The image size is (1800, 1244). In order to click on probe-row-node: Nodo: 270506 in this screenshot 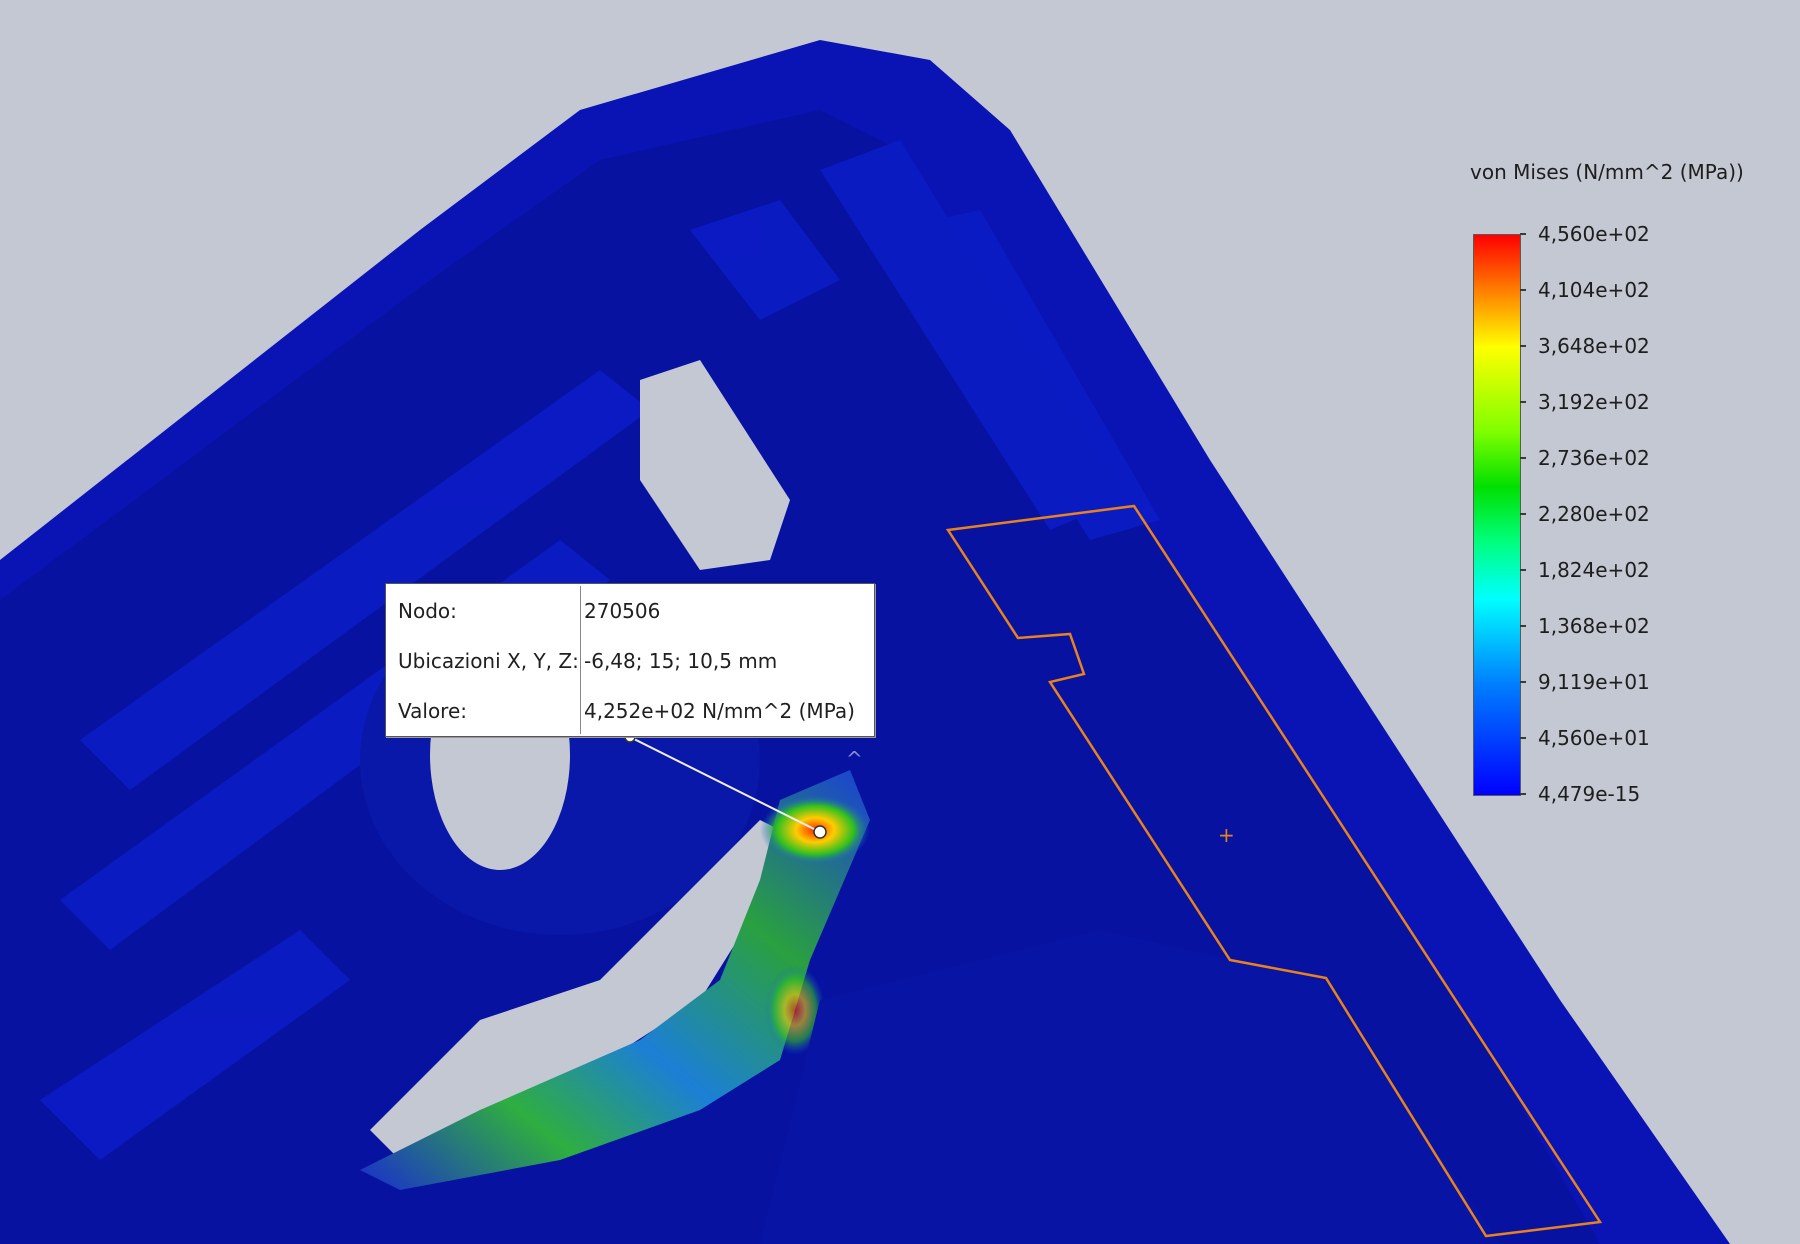, I will do `click(630, 611)`.